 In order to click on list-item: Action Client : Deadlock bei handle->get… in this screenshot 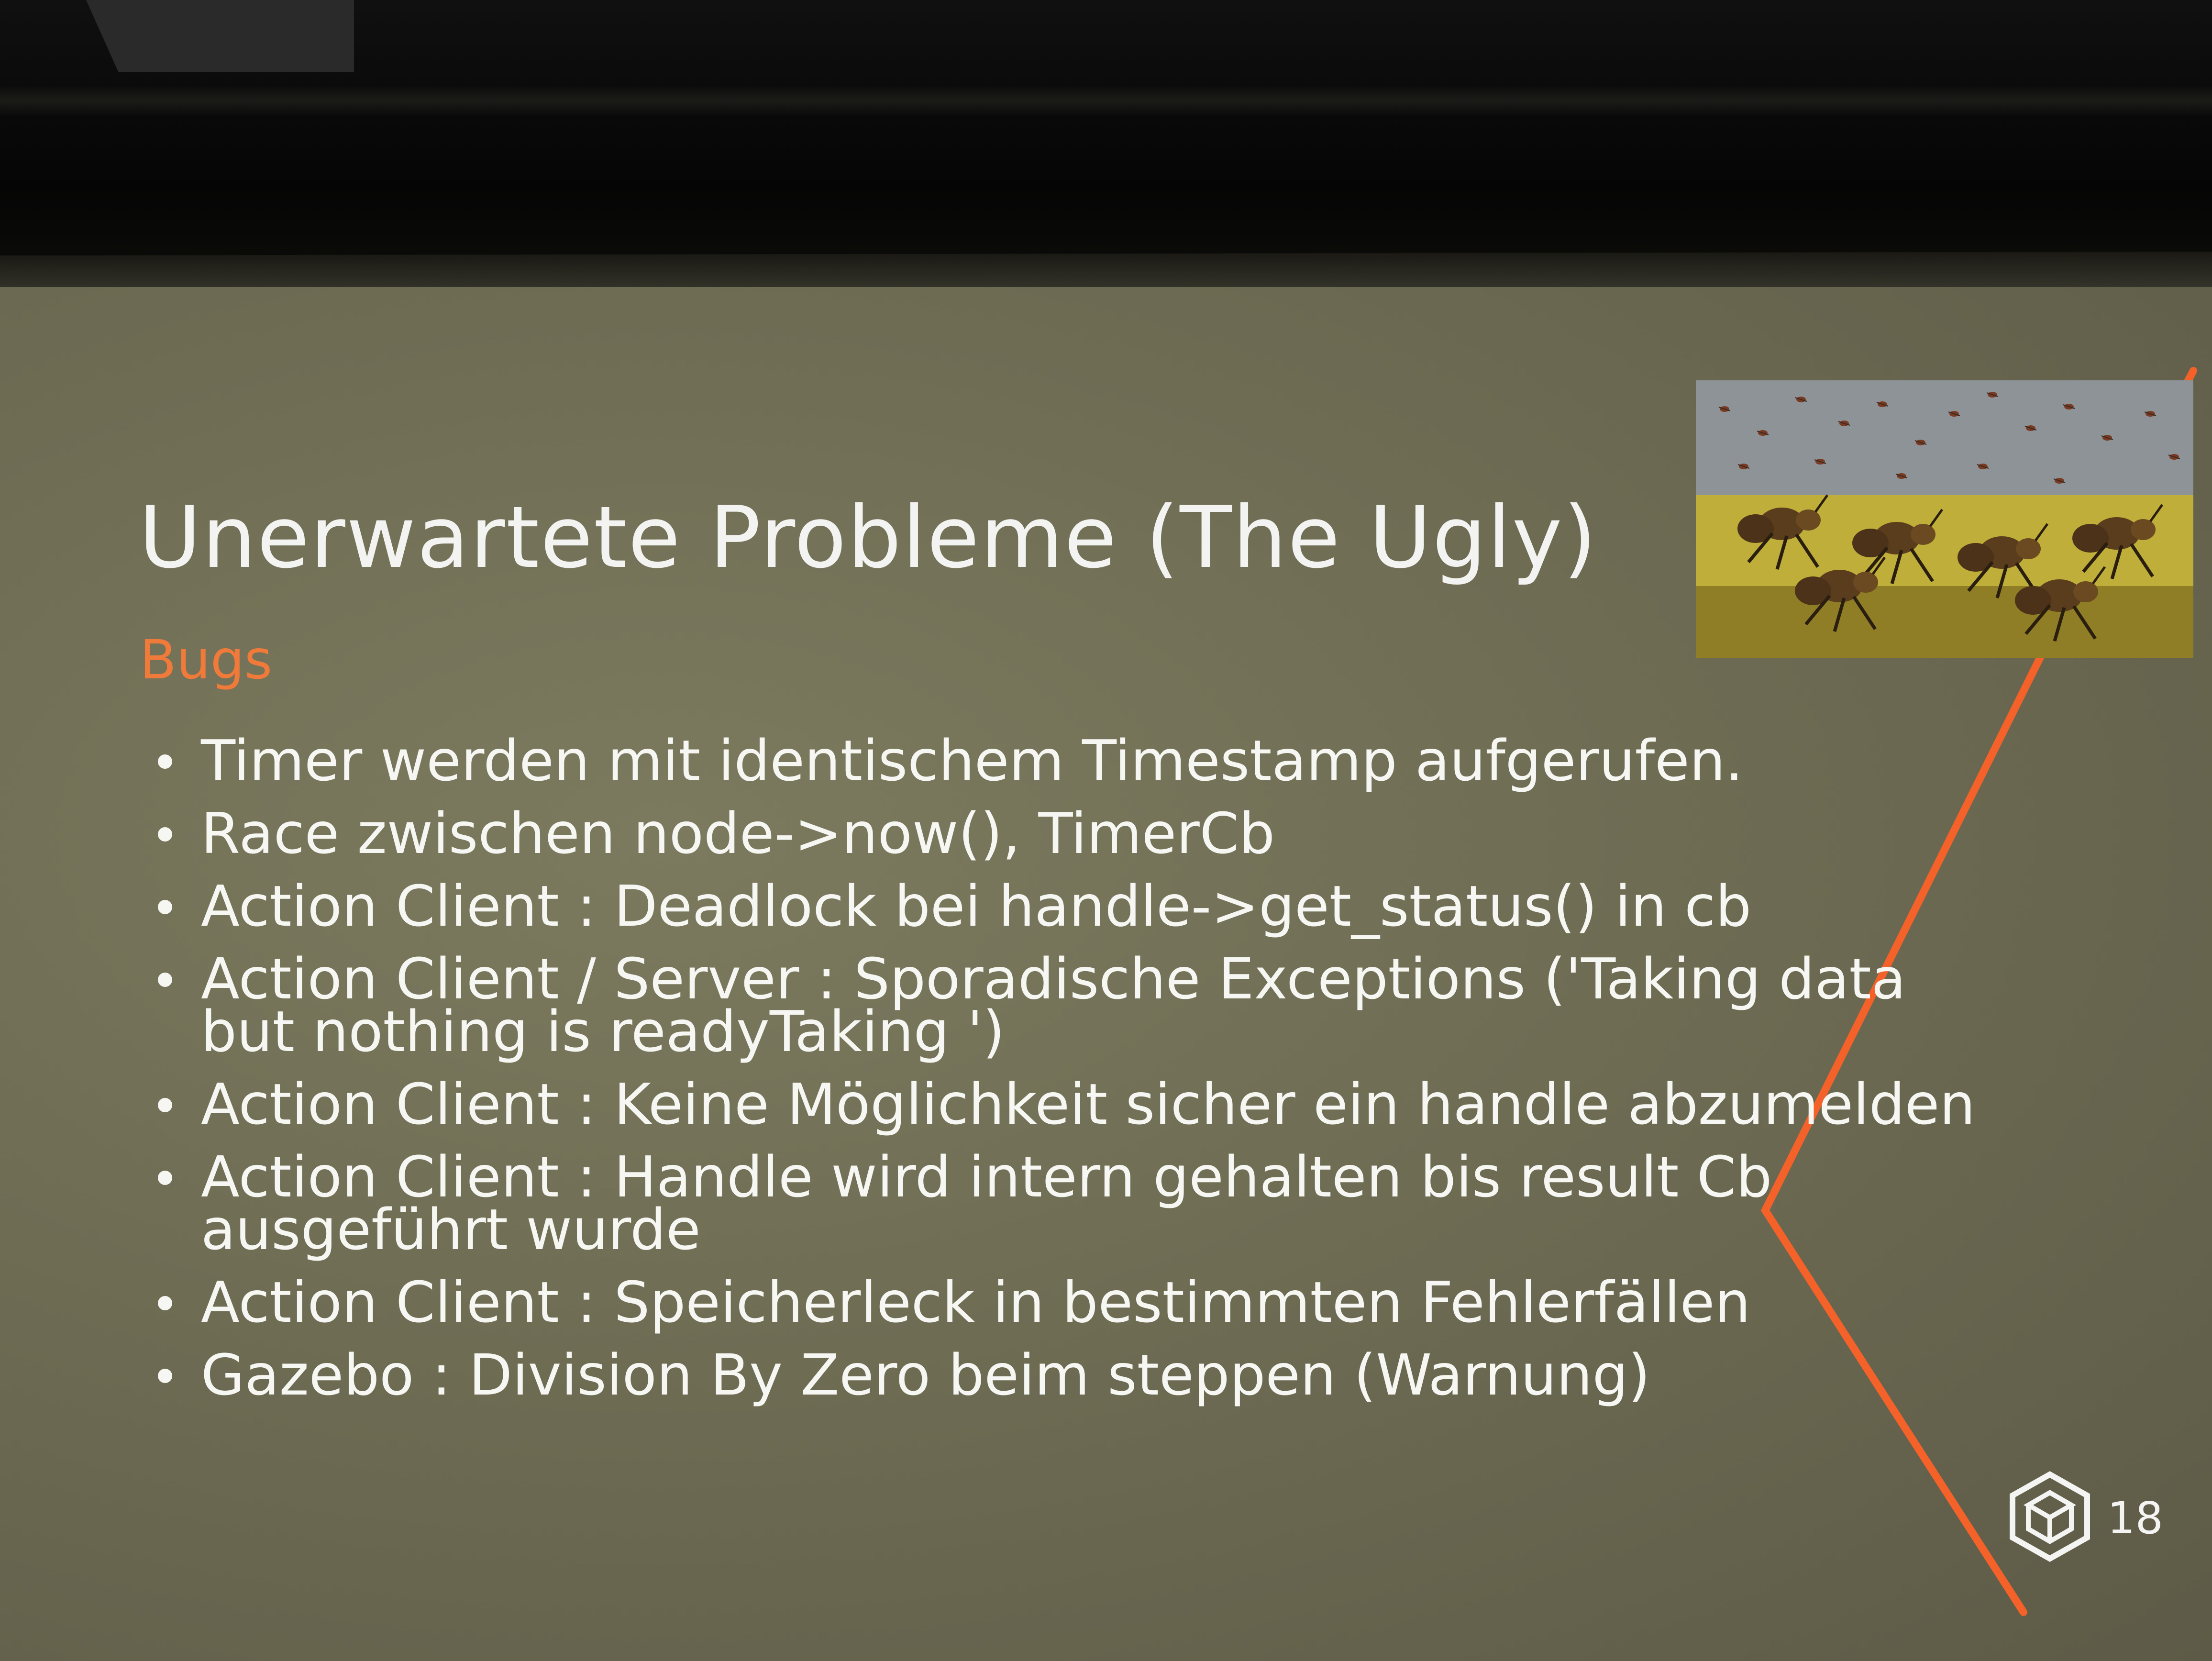, I will do `click(1110, 906)`.